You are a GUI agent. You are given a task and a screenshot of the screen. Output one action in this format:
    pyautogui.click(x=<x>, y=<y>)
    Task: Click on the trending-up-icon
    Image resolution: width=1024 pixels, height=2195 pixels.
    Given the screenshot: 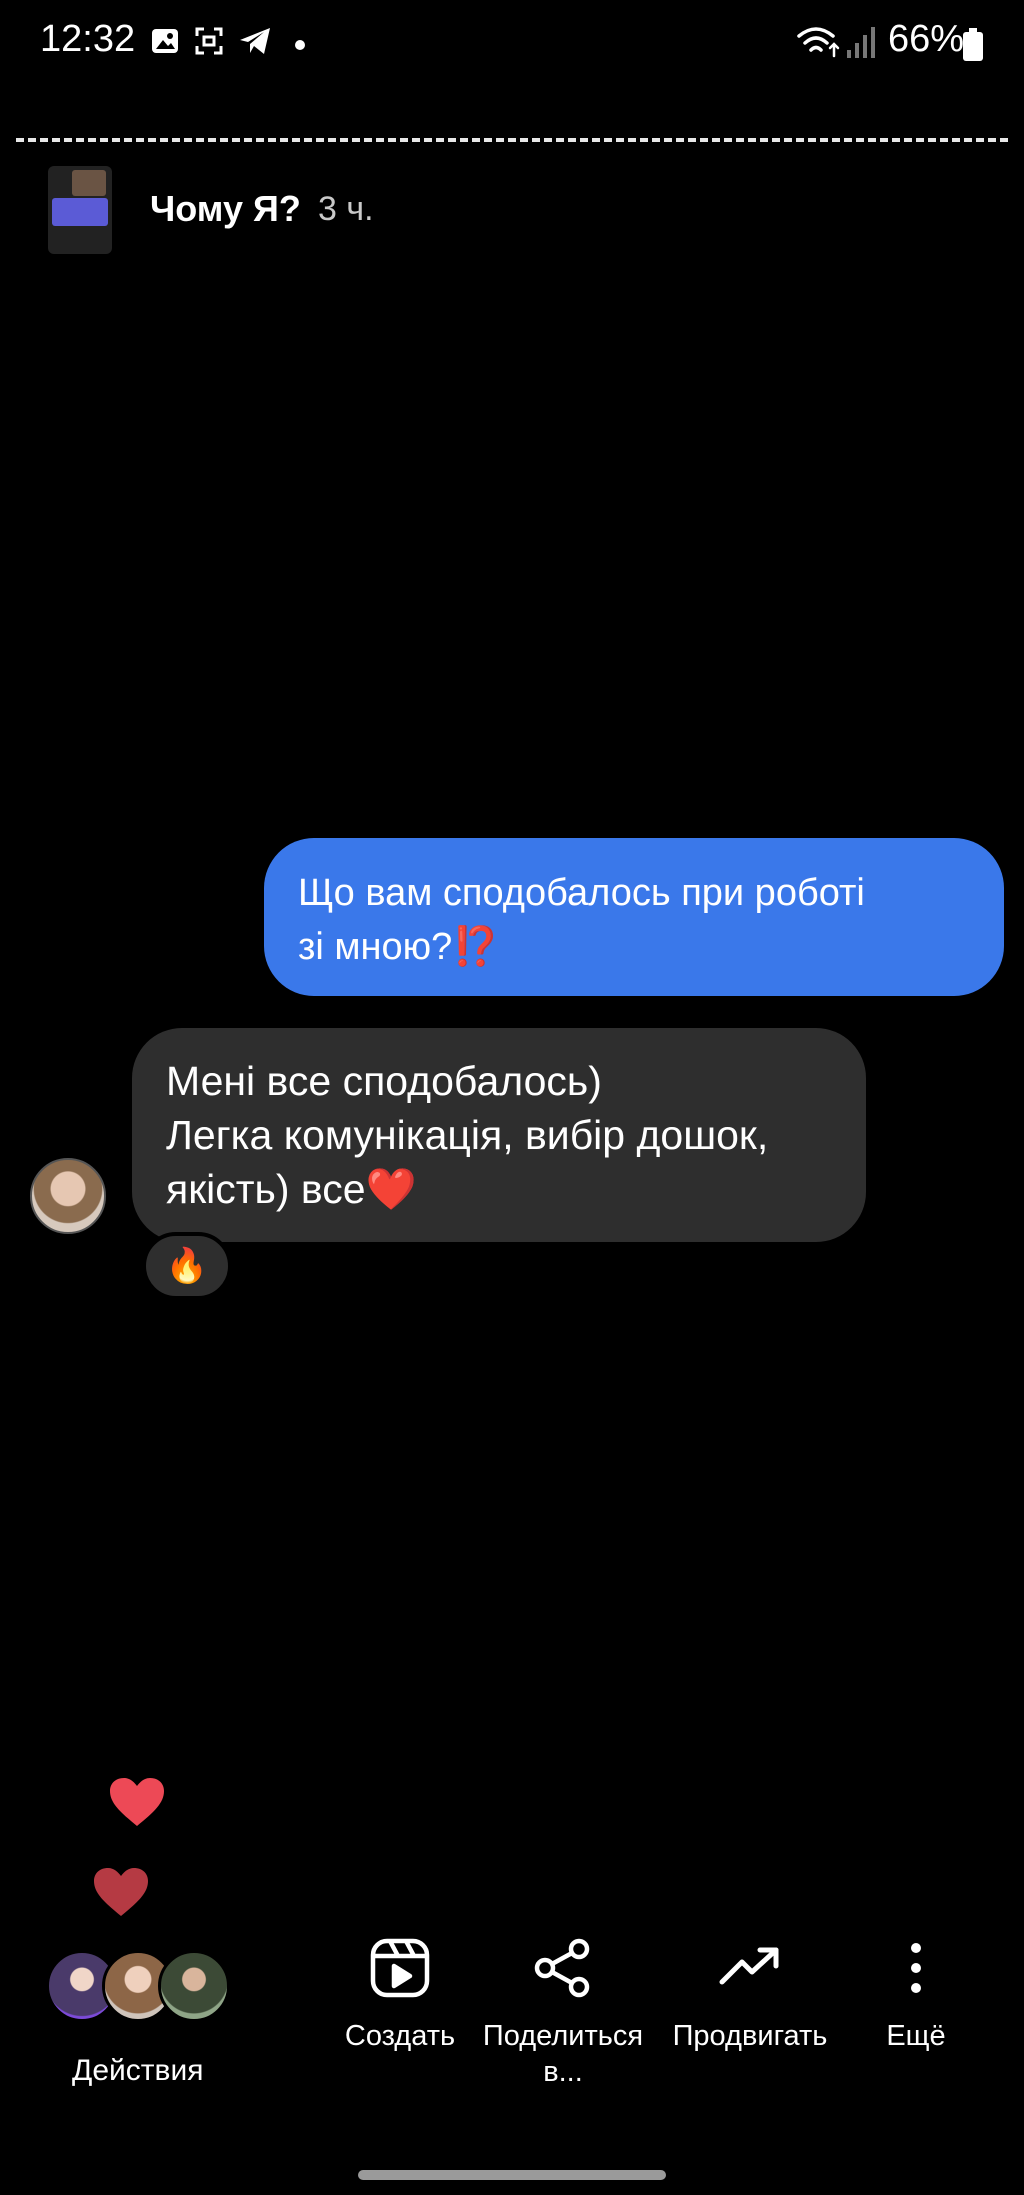 What is the action you would take?
    pyautogui.click(x=750, y=1968)
    